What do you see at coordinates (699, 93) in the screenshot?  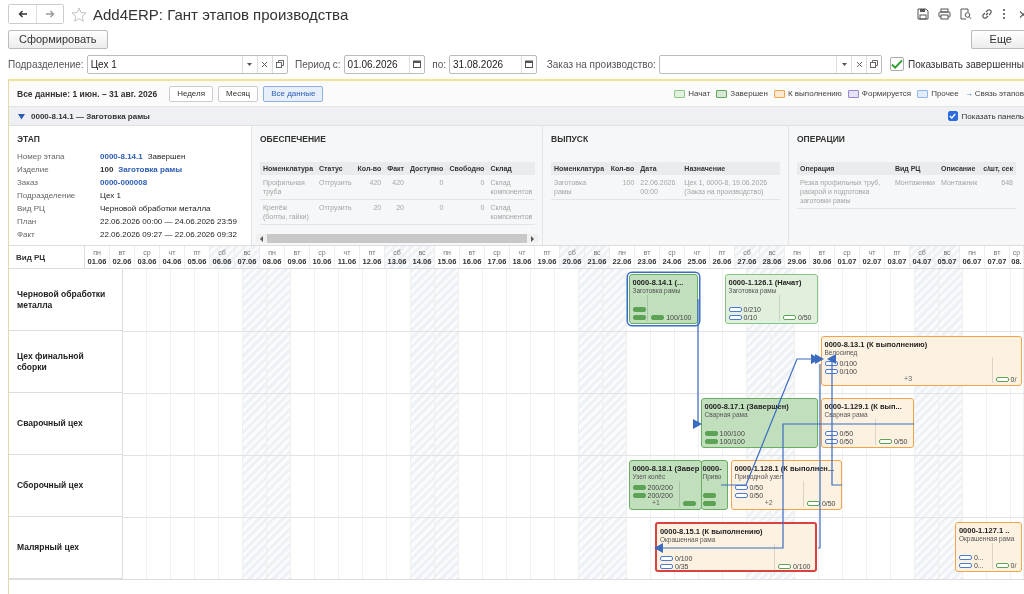 I see `legend-label: Начат` at bounding box center [699, 93].